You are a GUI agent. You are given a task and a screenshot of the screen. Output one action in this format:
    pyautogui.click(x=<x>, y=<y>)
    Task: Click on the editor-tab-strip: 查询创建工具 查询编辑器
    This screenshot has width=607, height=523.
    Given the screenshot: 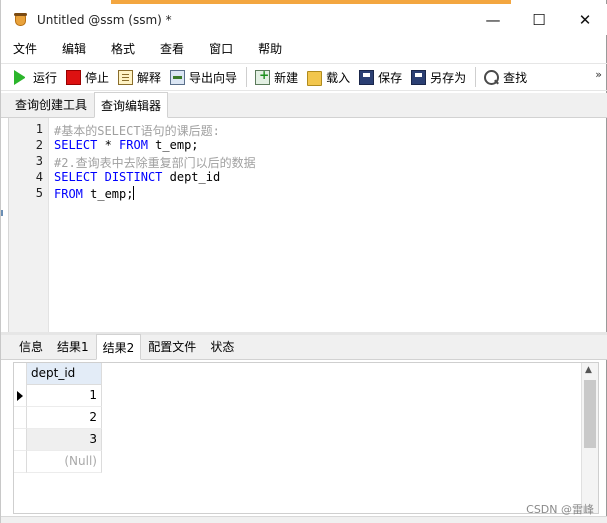 What is the action you would take?
    pyautogui.click(x=304, y=104)
    